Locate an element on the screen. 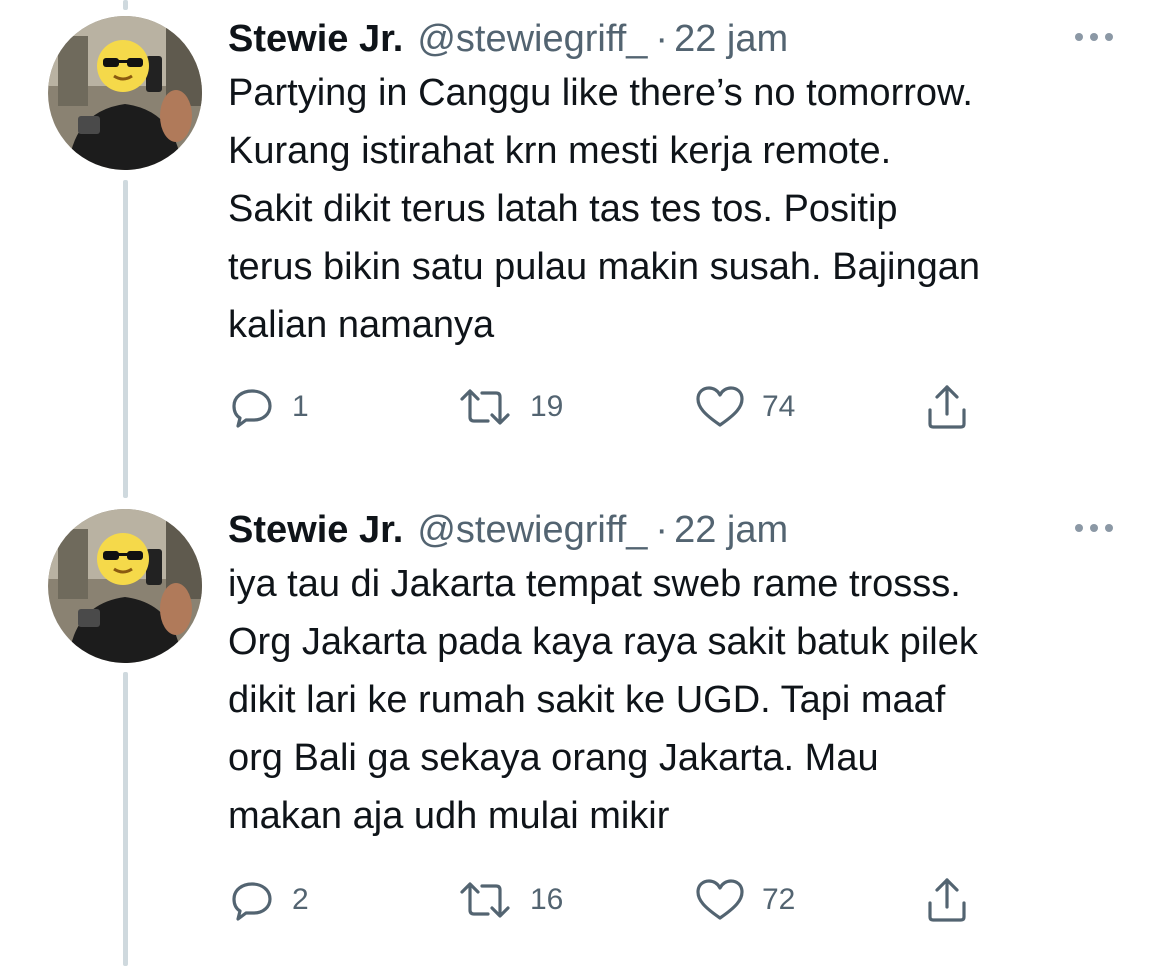 The image size is (1169, 966). thread-line-top is located at coordinates (125, 5).